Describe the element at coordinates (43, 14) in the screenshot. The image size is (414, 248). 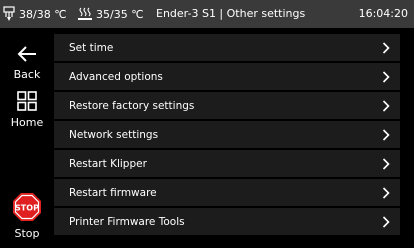
I see `extruder-temp-value: 38/38 ℃` at that location.